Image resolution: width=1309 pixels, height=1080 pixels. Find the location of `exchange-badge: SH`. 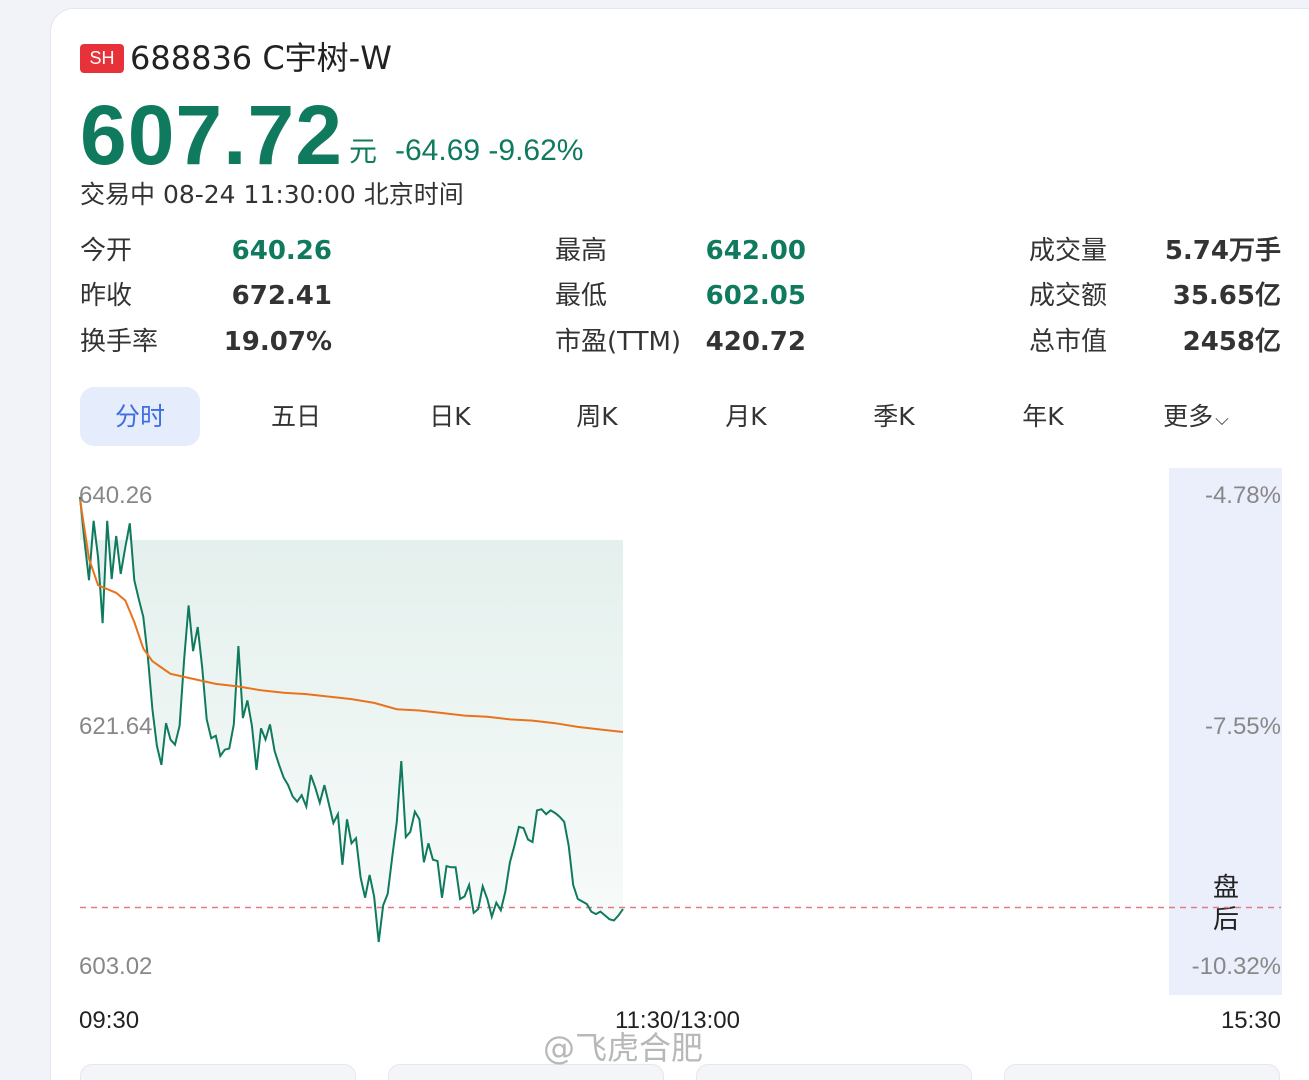

exchange-badge: SH is located at coordinates (102, 58).